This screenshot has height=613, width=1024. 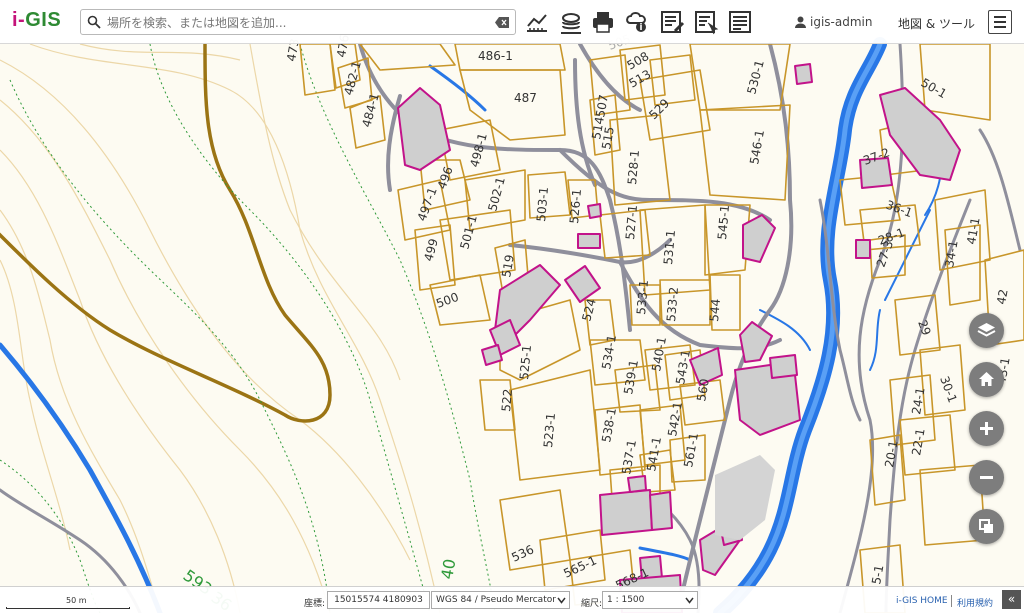 I want to click on layers-button, so click(x=986, y=526).